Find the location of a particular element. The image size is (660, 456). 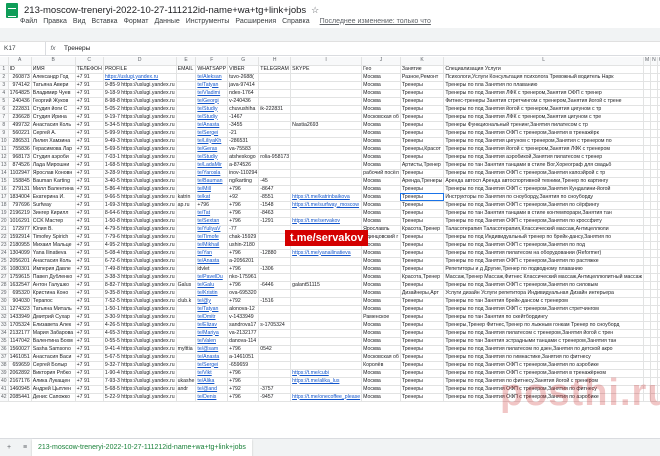

table-cell: Yana Ilinatieva is located at coordinates (53, 253).